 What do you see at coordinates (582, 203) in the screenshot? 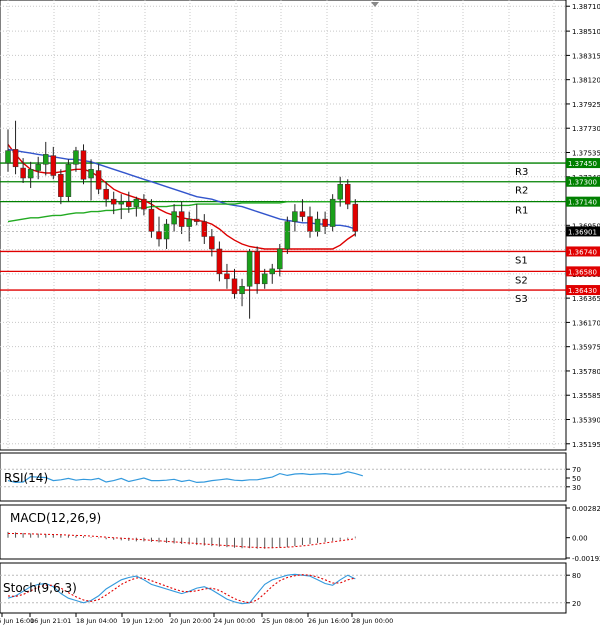
I see `pivot-price-tag: 1.37140` at bounding box center [582, 203].